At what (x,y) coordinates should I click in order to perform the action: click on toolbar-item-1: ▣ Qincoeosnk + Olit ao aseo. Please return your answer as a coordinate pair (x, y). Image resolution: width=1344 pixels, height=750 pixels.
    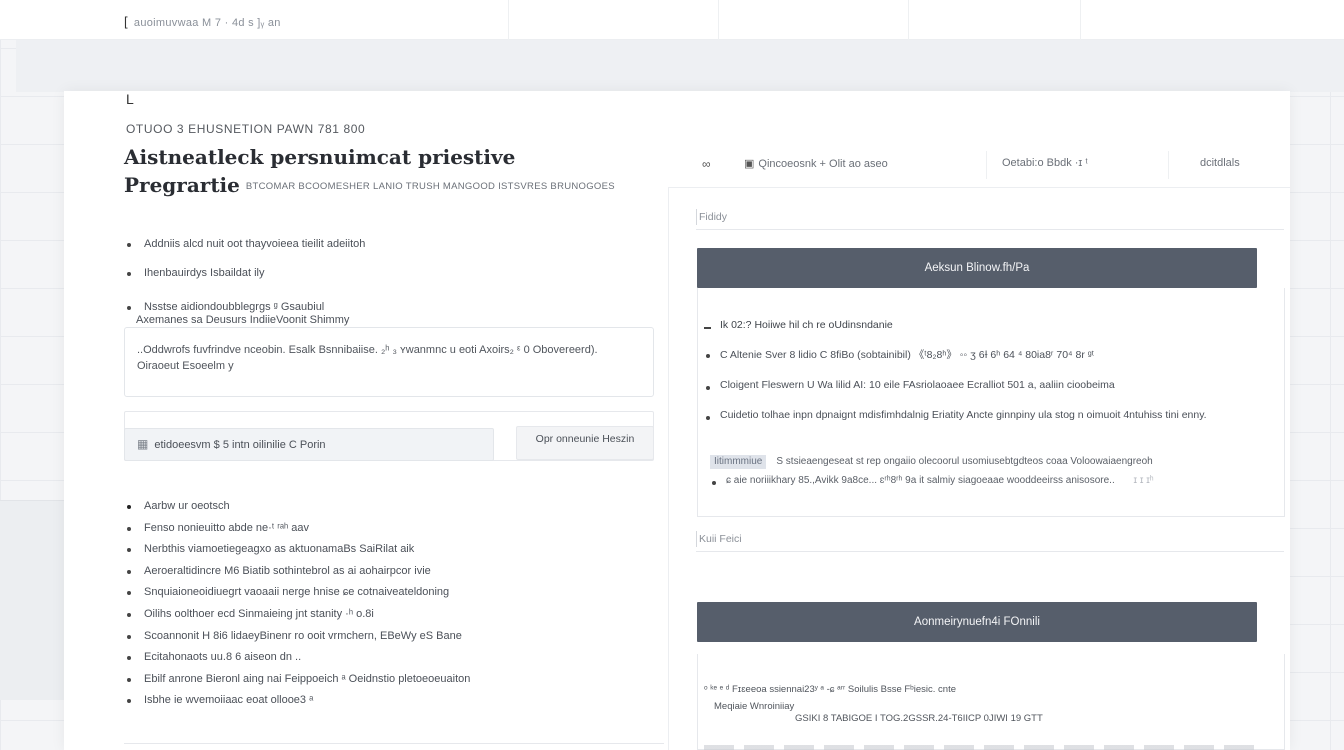
    Looking at the image, I should click on (816, 163).